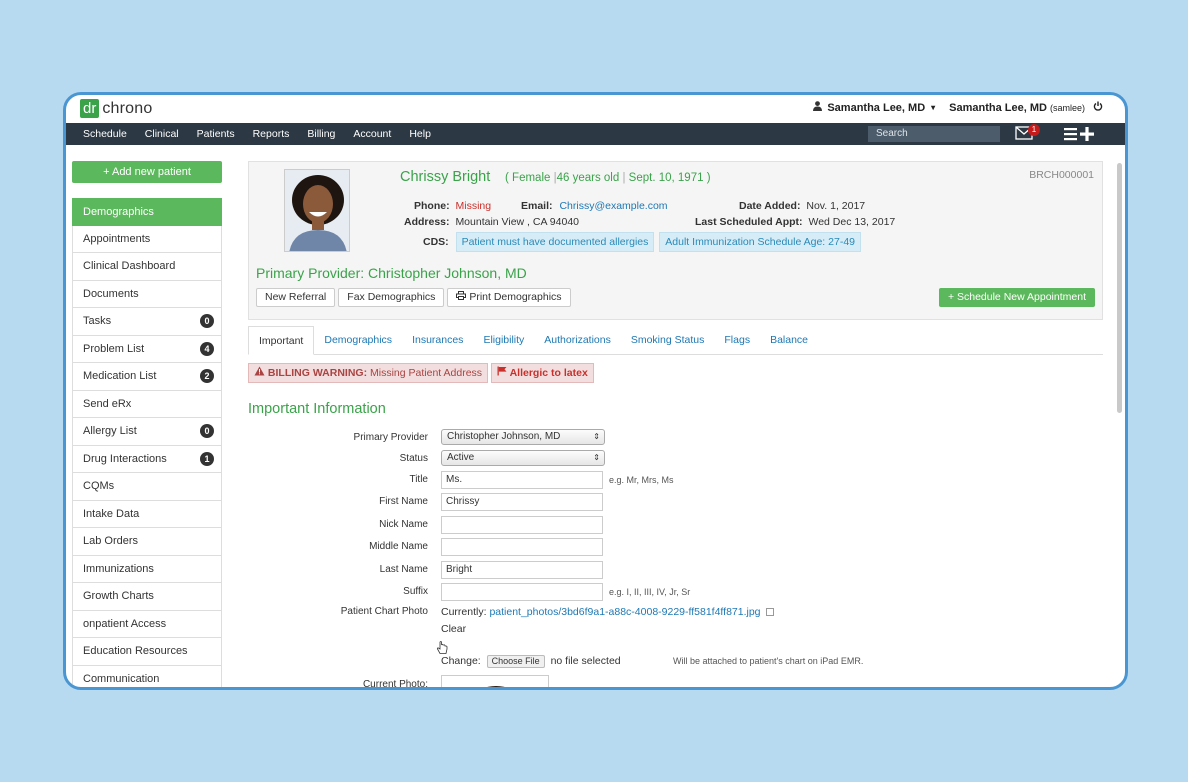 Image resolution: width=1188 pixels, height=782 pixels. Describe the element at coordinates (760, 242) in the screenshot. I see `cds-chip: Adult Immunization Schedule Age: 27-49` at that location.